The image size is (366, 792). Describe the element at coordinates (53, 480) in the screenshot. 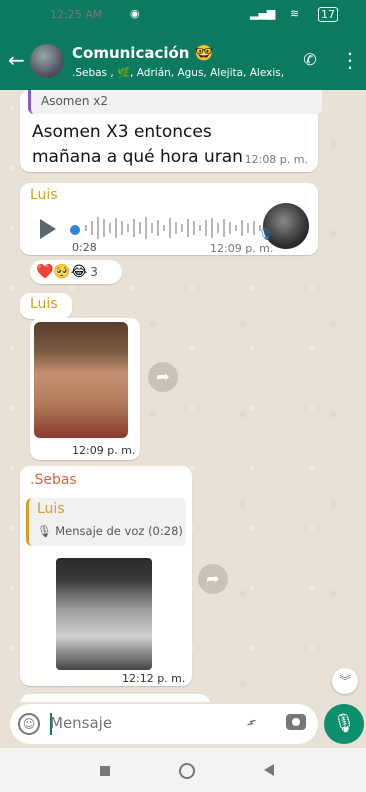

I see `sender-name: .Sebas` at that location.